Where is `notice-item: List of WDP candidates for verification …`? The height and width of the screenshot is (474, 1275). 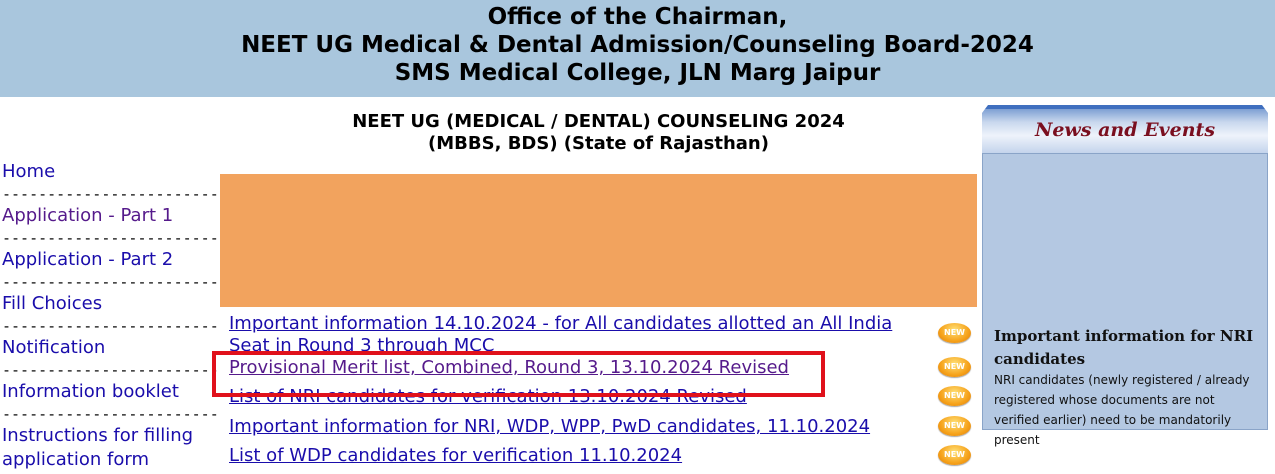 notice-item: List of WDP candidates for verification … is located at coordinates (598, 459).